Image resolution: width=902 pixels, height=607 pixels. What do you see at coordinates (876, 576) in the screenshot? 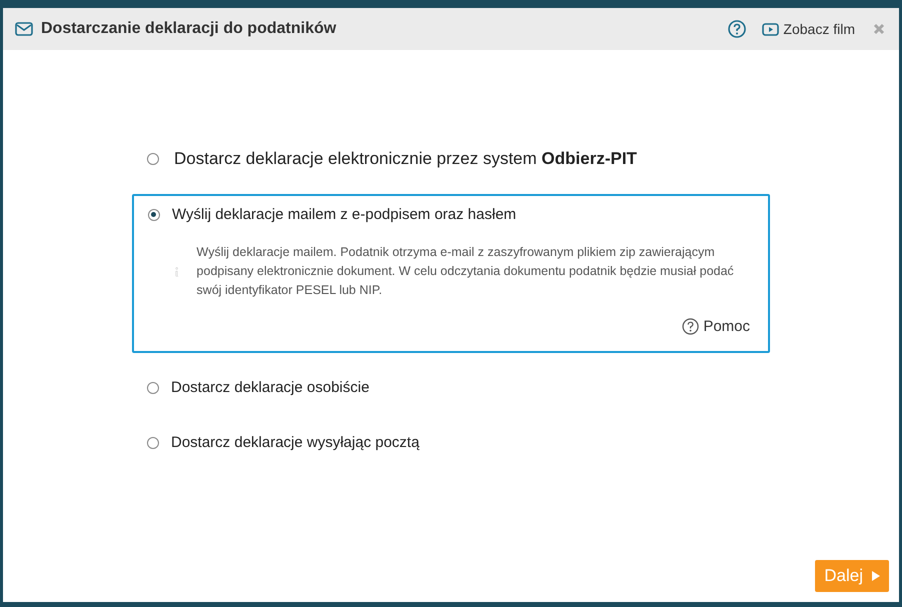
I see `play-icon` at bounding box center [876, 576].